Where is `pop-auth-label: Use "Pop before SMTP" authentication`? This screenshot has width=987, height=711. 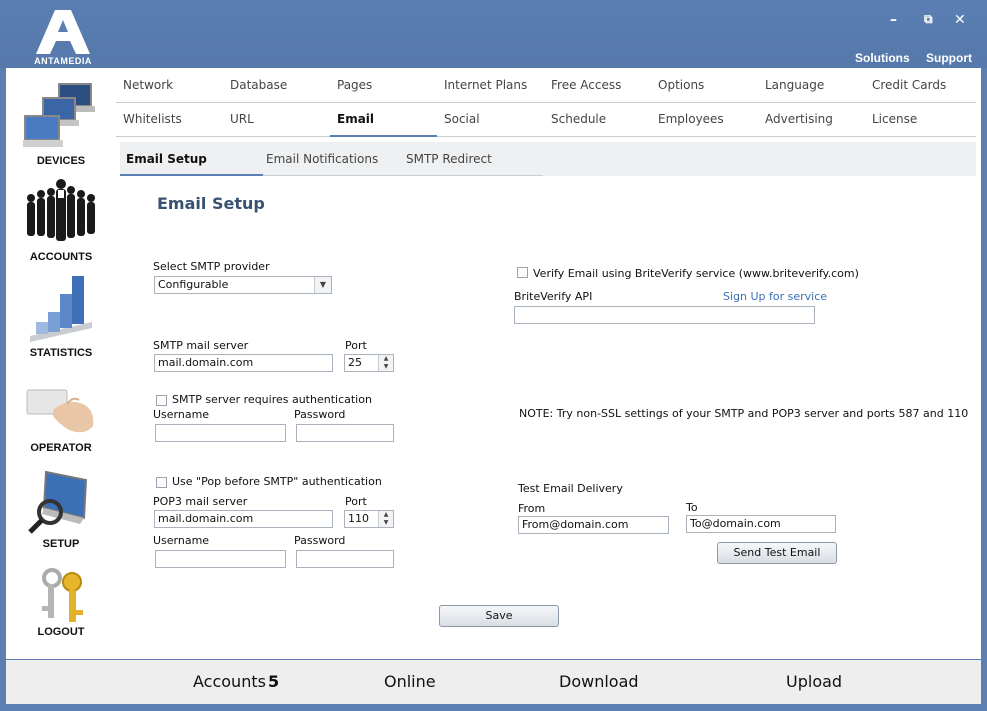
pop-auth-label: Use "Pop before SMTP" authentication is located at coordinates (277, 481).